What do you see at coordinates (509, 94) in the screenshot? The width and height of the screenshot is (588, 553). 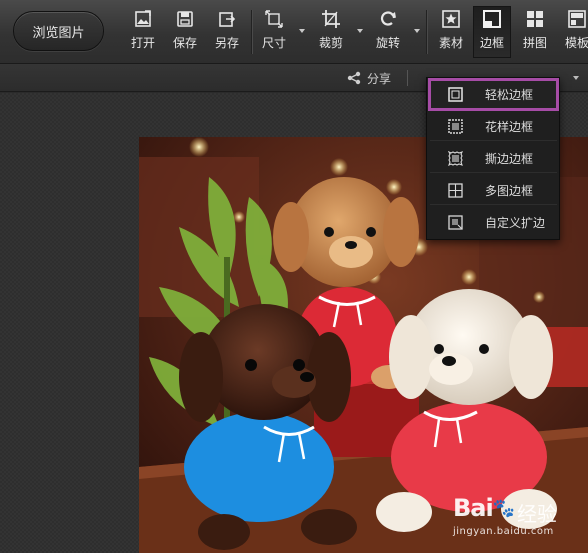 I see `menu-item-label: 轻松边框` at bounding box center [509, 94].